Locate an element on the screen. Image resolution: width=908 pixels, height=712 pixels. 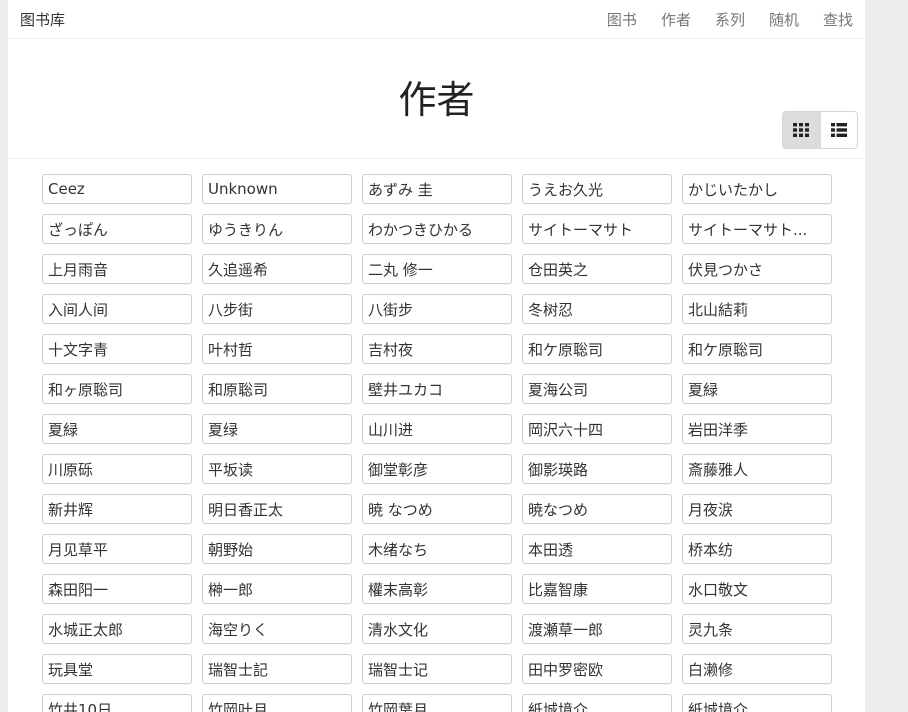
author-card: 久追遥希 is located at coordinates (277, 269).